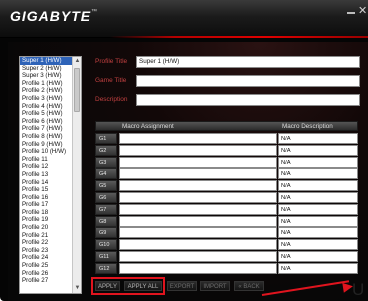 This screenshot has width=368, height=301. I want to click on macro-assignment-header: Macro Assignment, so click(148, 126).